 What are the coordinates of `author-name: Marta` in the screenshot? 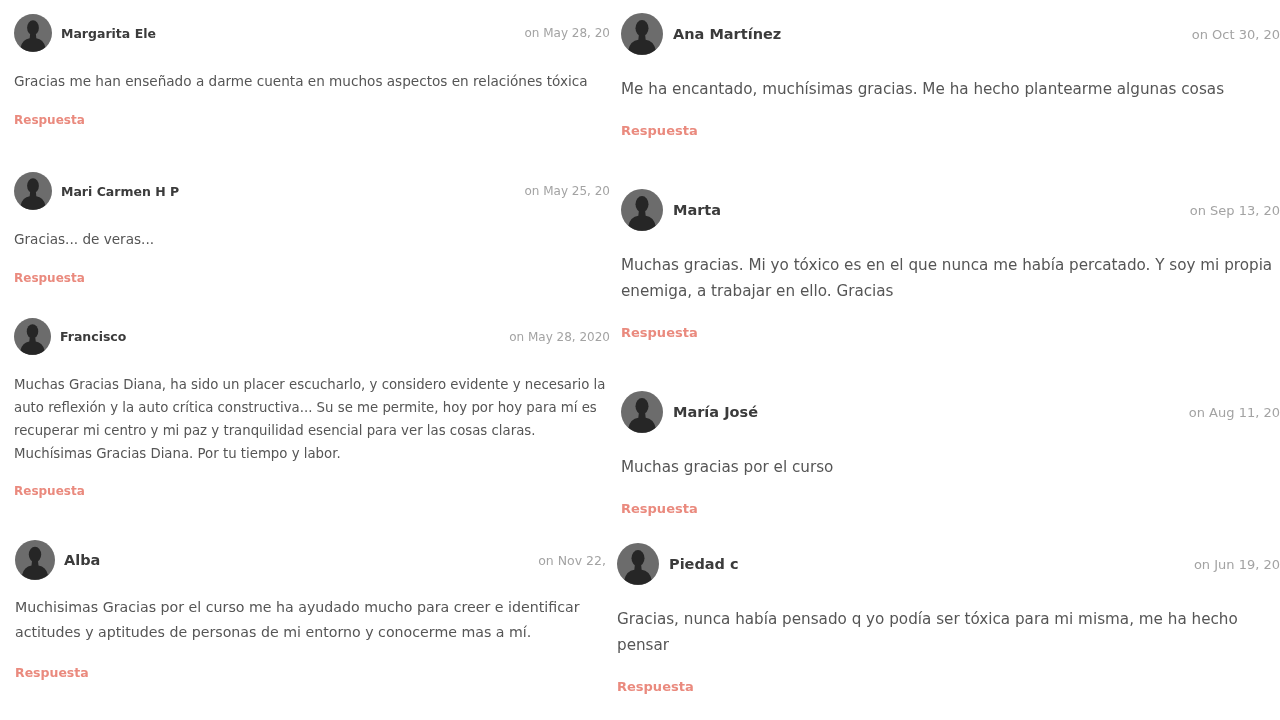 It's located at (697, 210).